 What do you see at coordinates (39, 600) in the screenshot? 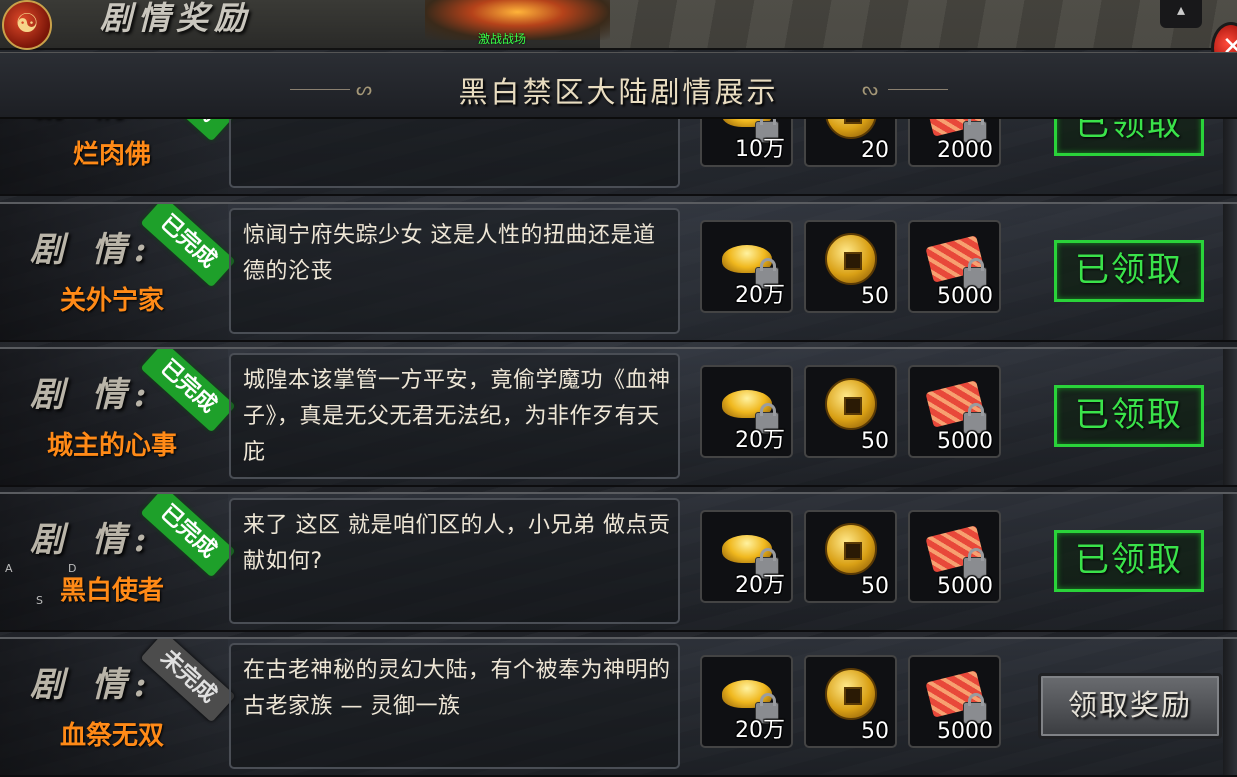
I see `key-hint-s: S` at bounding box center [39, 600].